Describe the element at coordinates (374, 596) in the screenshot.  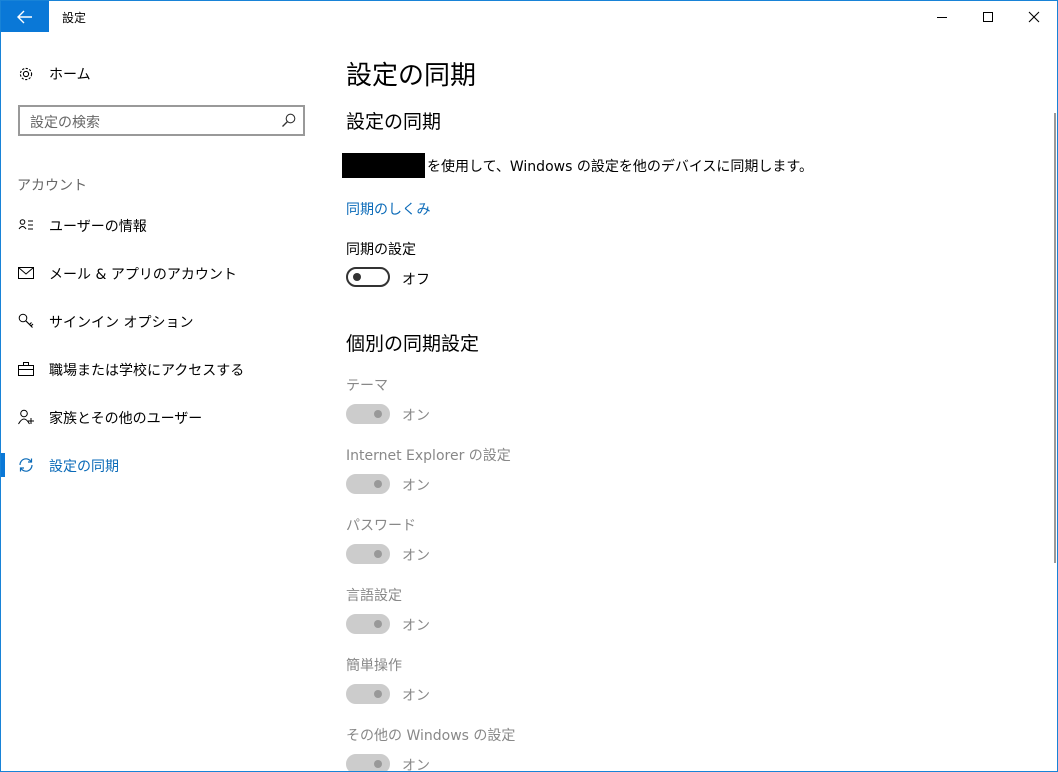
I see `language-label: 言語設定` at that location.